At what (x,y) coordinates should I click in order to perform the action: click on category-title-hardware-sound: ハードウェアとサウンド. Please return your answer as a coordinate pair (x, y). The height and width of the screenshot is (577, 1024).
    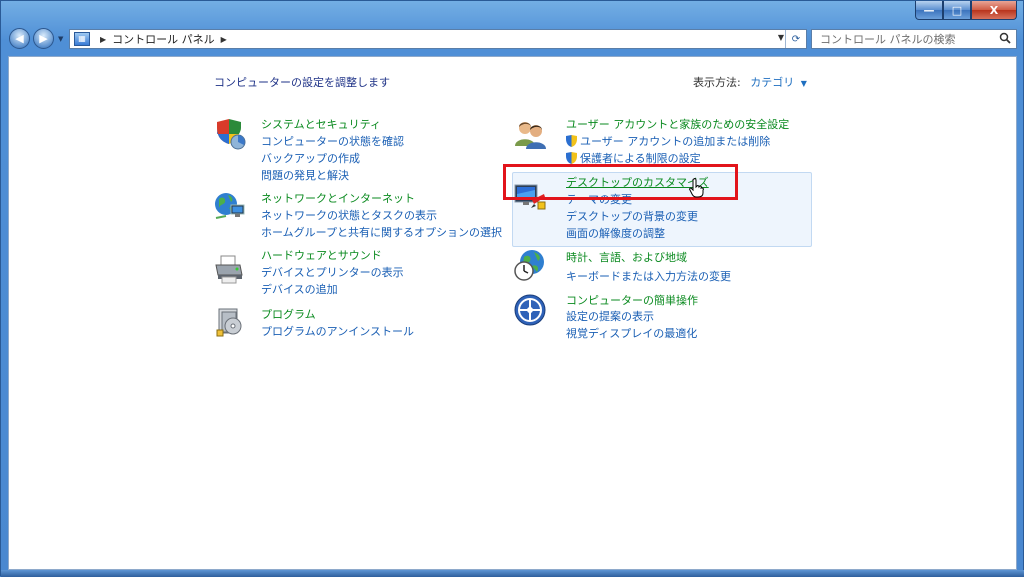
    Looking at the image, I should click on (321, 255).